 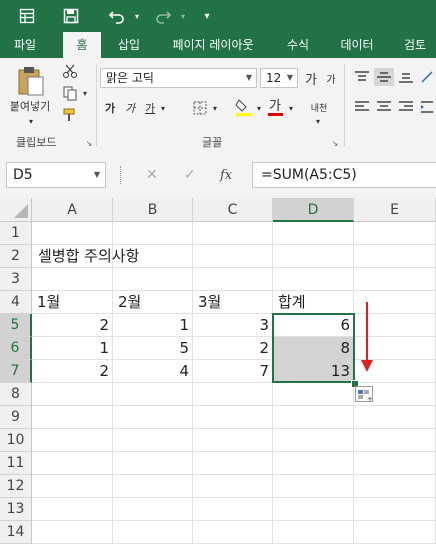 I want to click on row-header: 13, so click(x=16, y=509).